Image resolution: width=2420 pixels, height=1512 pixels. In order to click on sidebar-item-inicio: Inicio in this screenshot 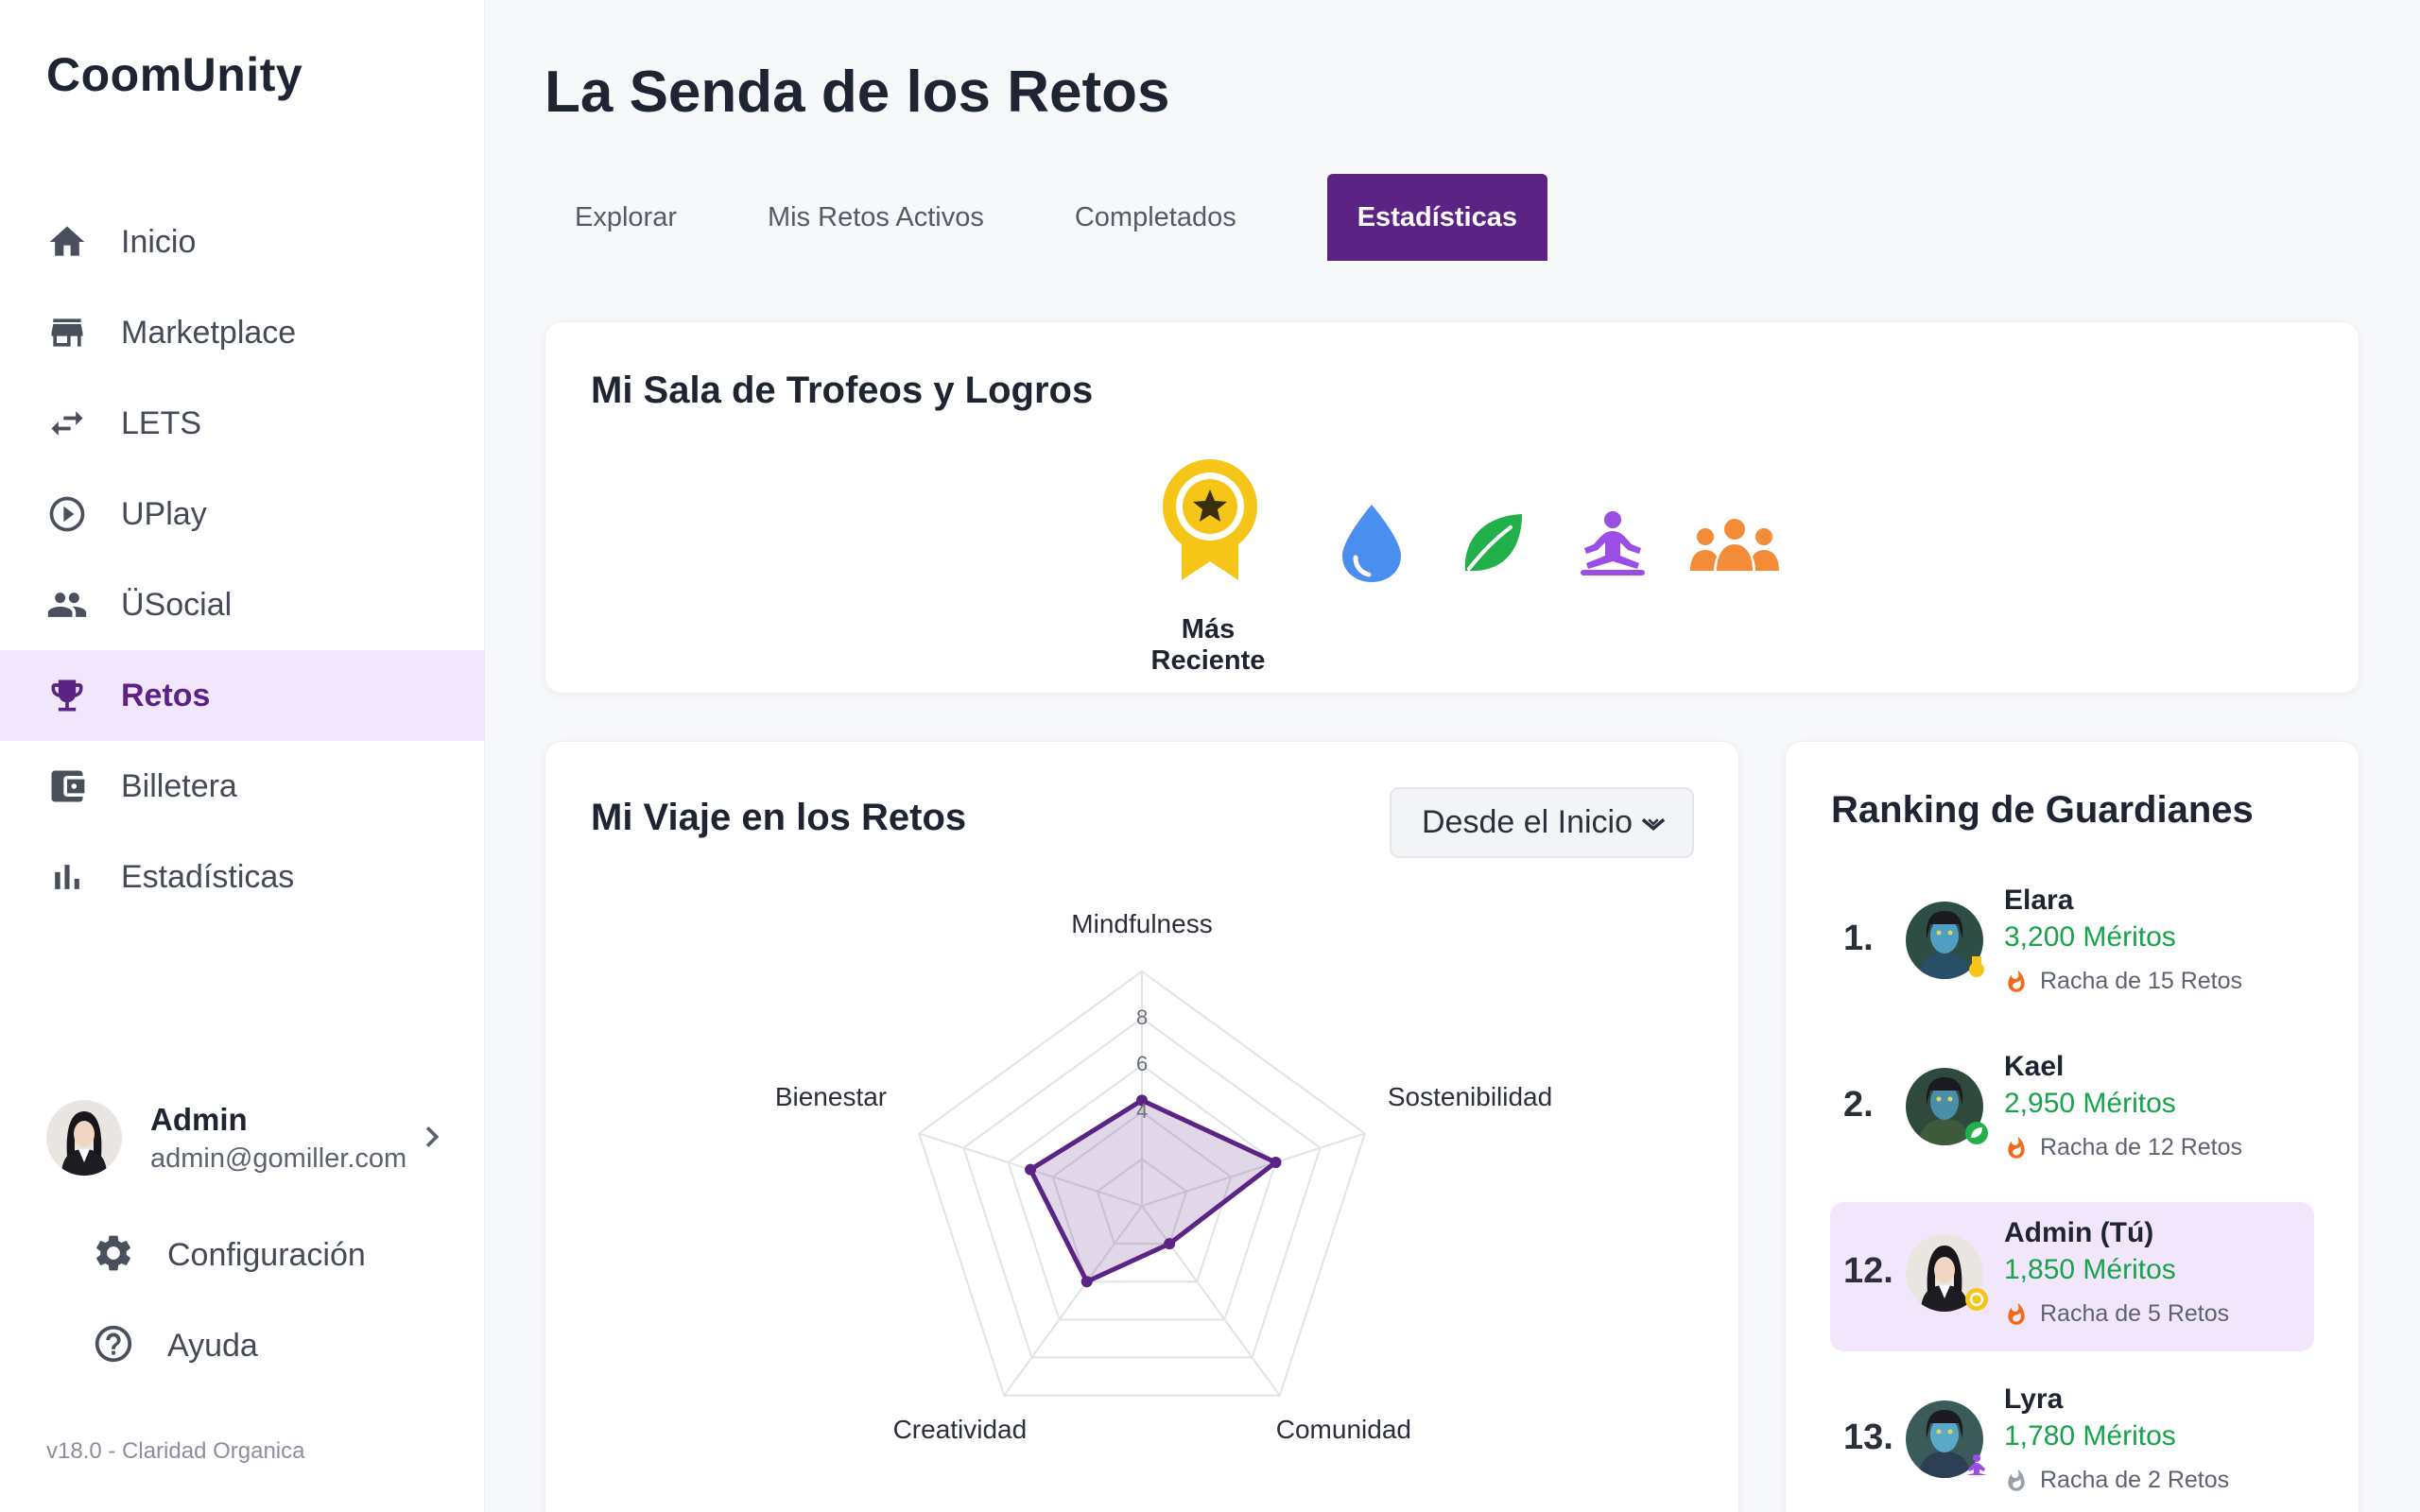, I will do `click(242, 242)`.